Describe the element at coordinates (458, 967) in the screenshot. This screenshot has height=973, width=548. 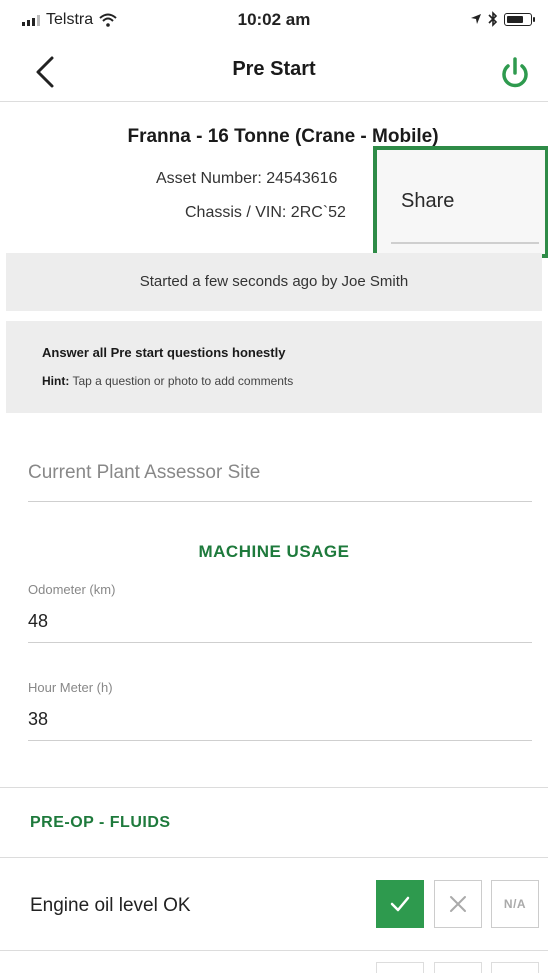
I see `next-answer-no-button` at that location.